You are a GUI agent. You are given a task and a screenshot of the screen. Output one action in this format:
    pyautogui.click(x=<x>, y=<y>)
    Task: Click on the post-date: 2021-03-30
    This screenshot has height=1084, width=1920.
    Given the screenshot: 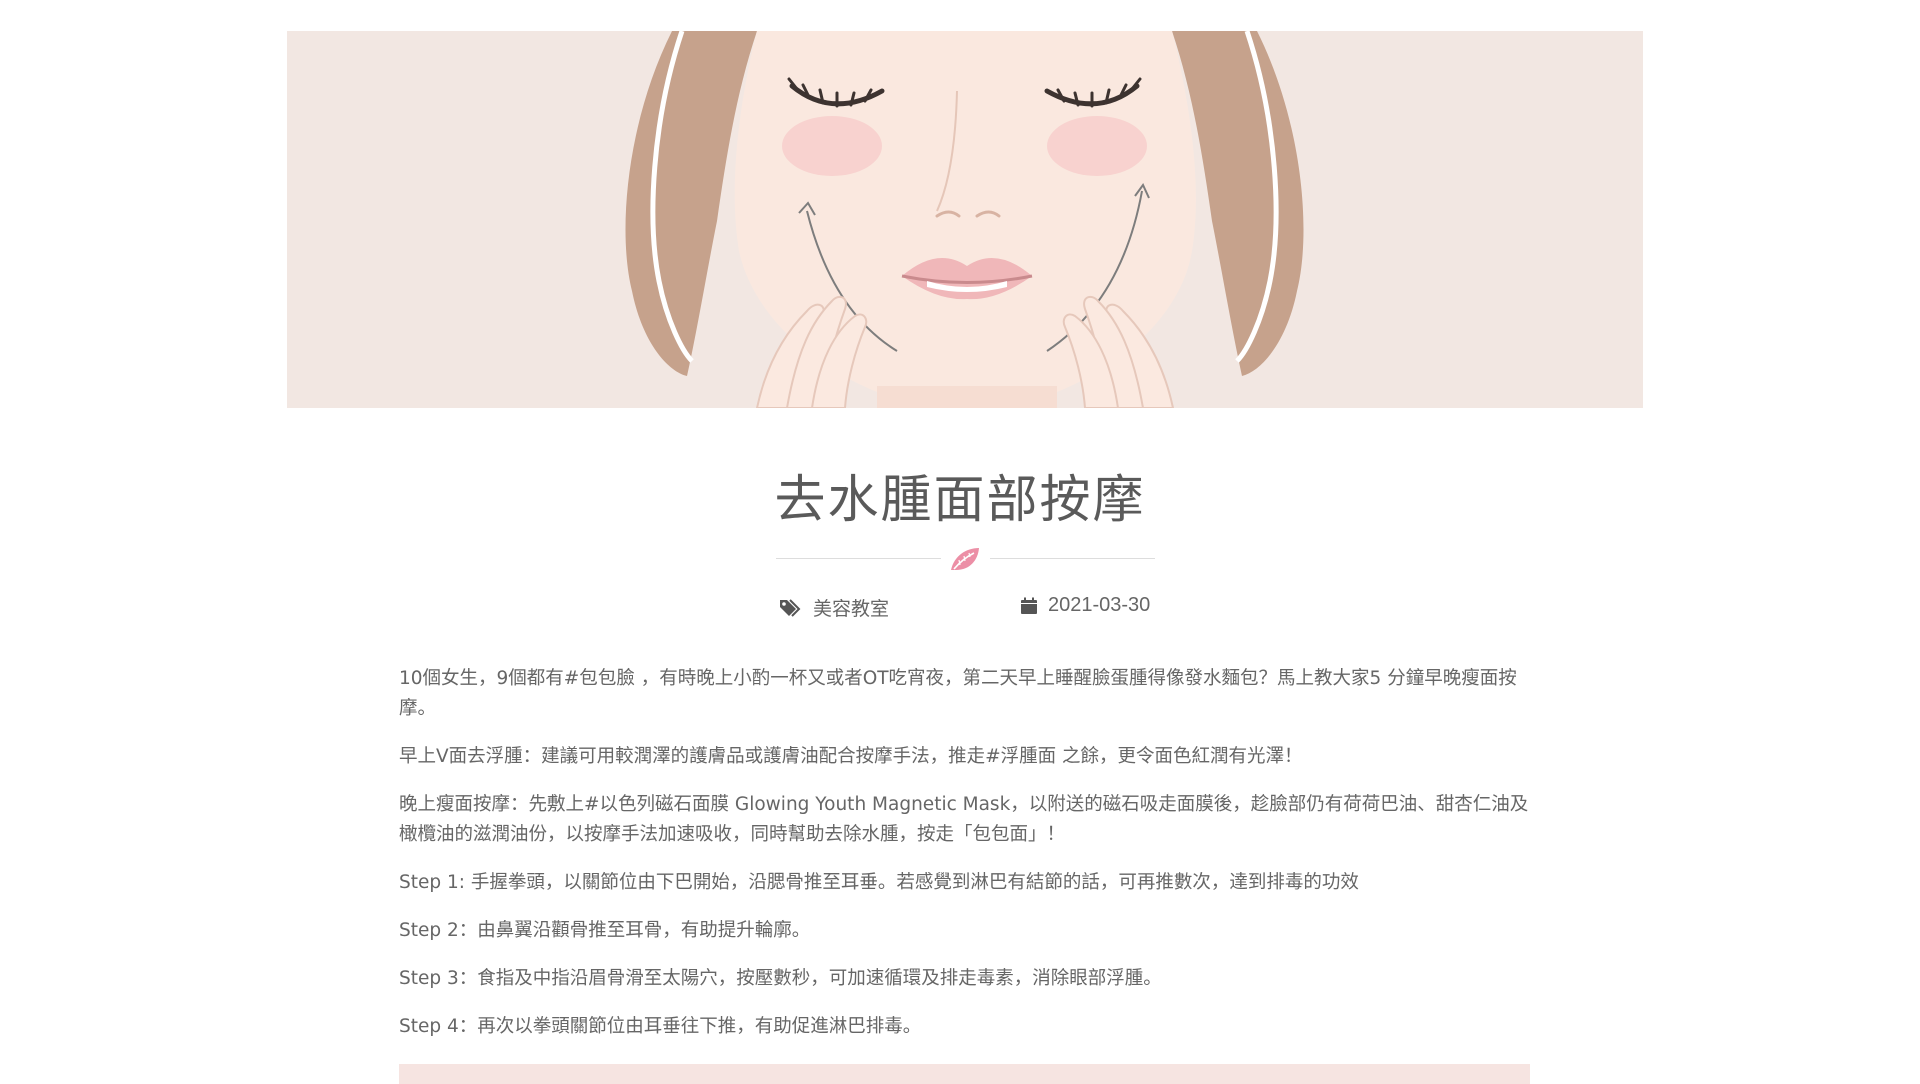 What is the action you would take?
    pyautogui.click(x=1085, y=605)
    